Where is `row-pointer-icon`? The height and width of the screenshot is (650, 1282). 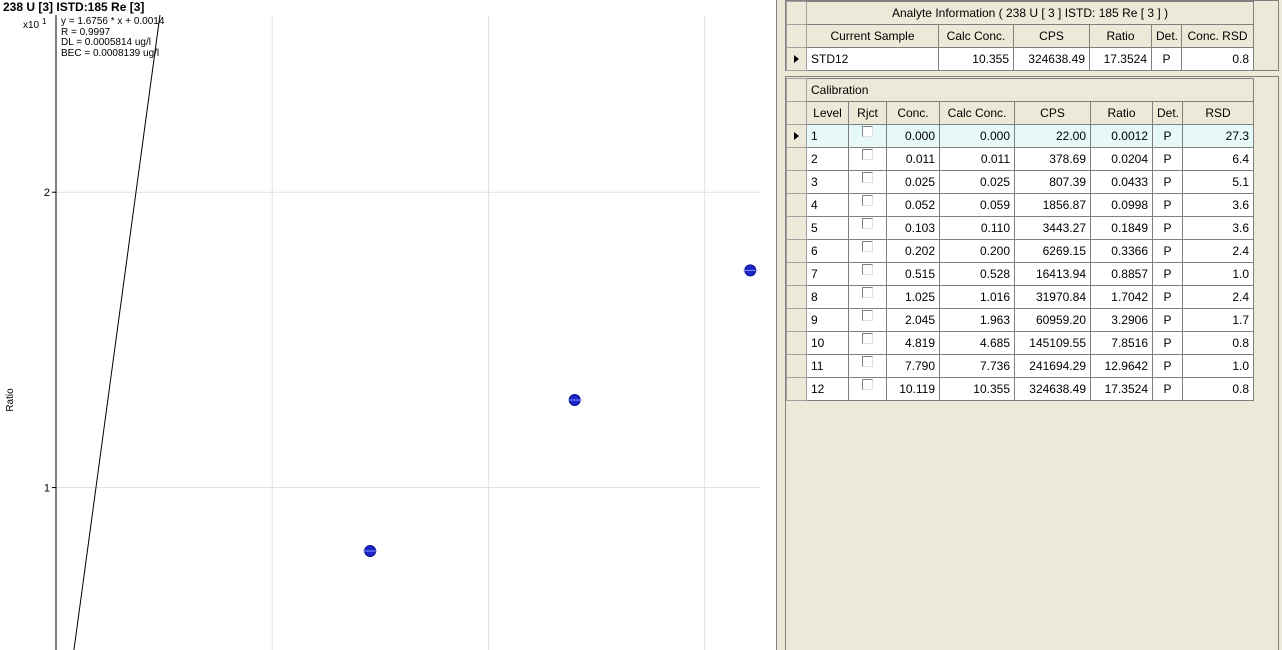 row-pointer-icon is located at coordinates (796, 59).